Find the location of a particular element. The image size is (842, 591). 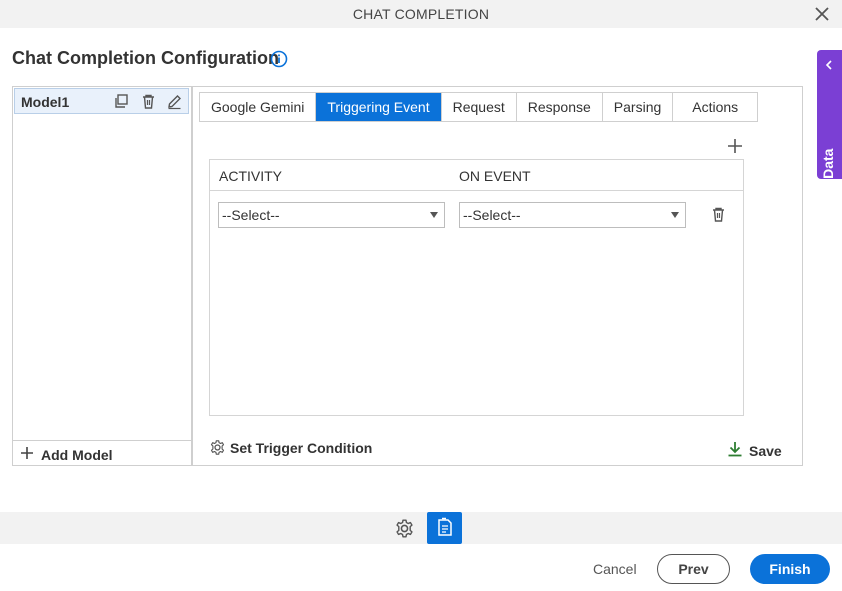

tab-actions: Actions is located at coordinates (715, 107).